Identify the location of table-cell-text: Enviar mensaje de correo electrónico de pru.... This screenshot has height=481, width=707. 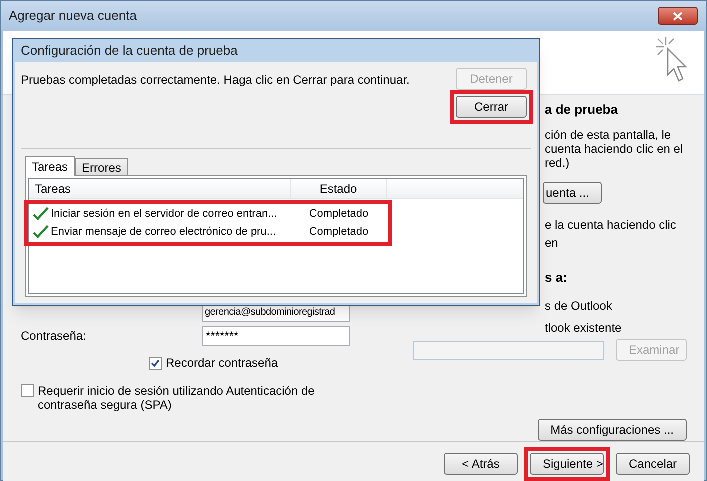
(163, 232).